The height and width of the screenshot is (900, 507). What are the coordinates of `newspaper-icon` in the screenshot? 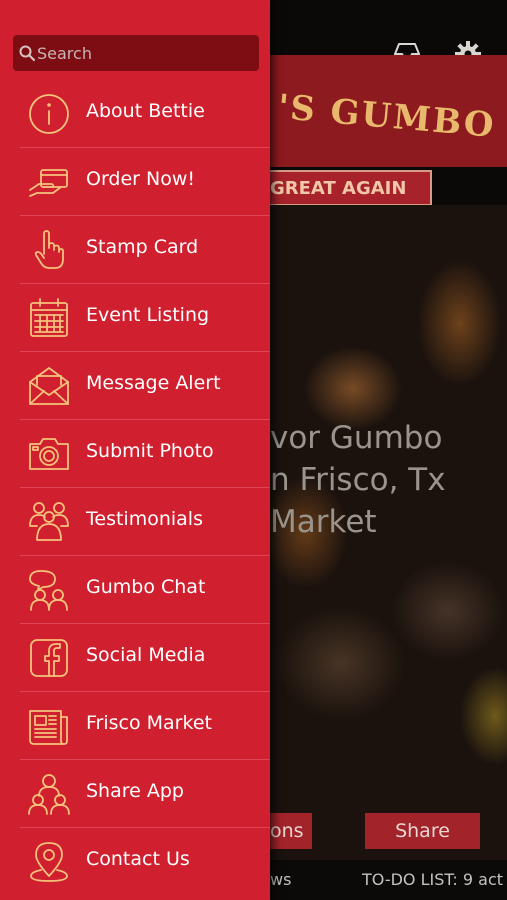 It's located at (49, 726).